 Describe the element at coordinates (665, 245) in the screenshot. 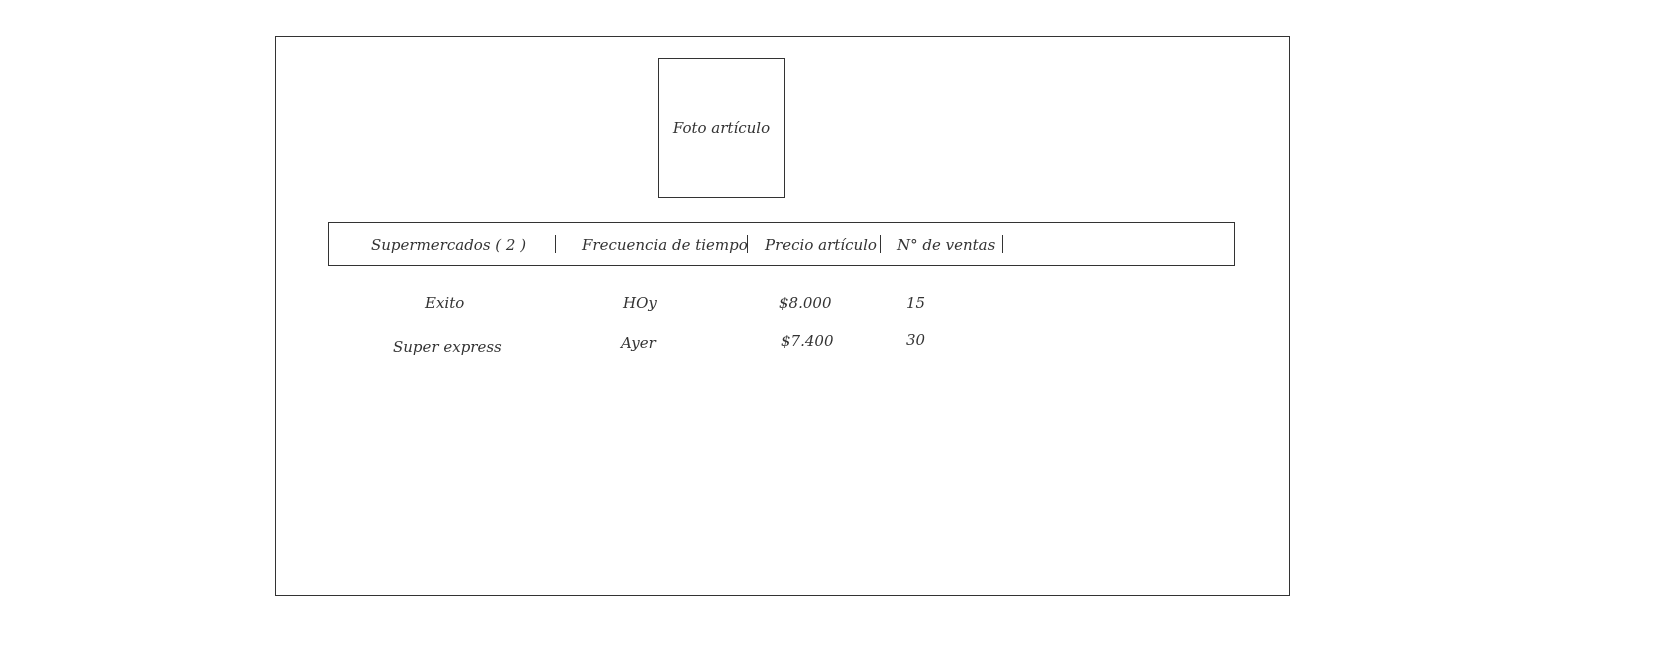

I see `column-header-time-frequency: Frecuencia de tiempo` at that location.